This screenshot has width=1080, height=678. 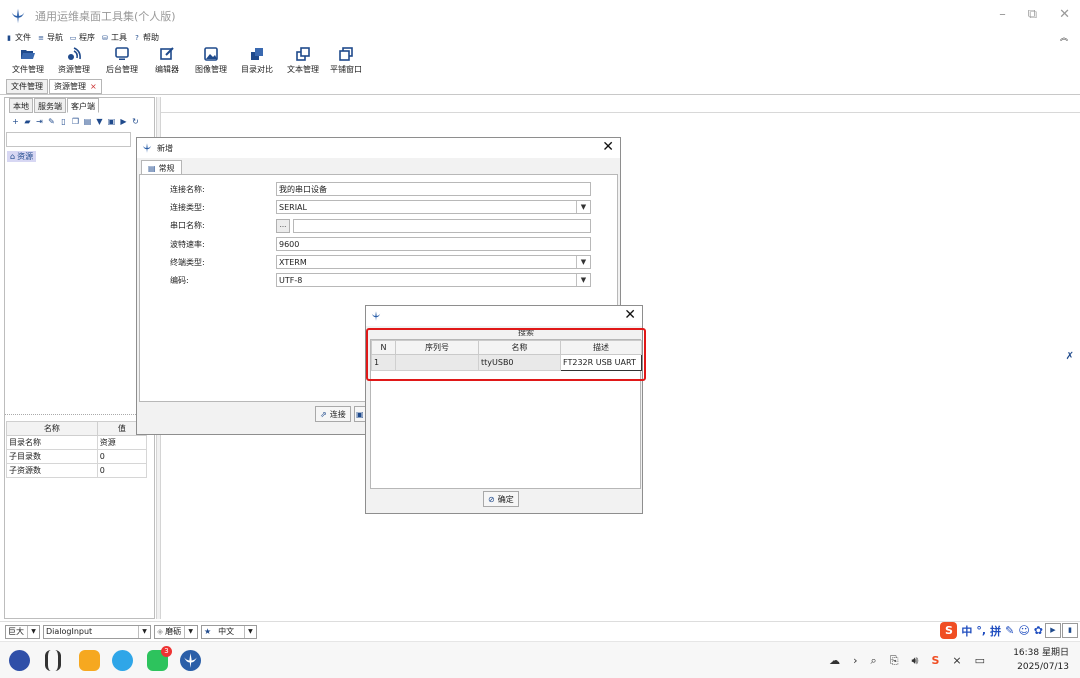 I want to click on files-app-icon, so click(x=89, y=660).